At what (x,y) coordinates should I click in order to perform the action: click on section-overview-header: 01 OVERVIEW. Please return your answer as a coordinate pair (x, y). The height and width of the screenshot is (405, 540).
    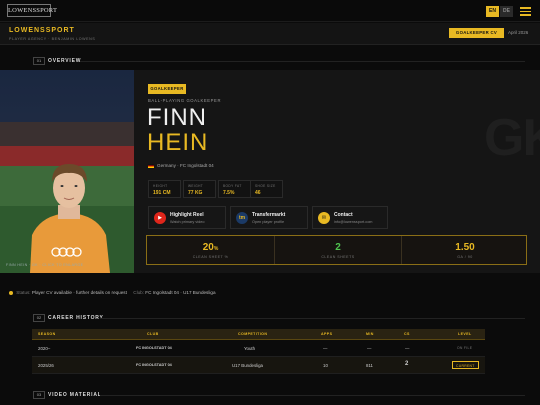
    Looking at the image, I should click on (270, 61).